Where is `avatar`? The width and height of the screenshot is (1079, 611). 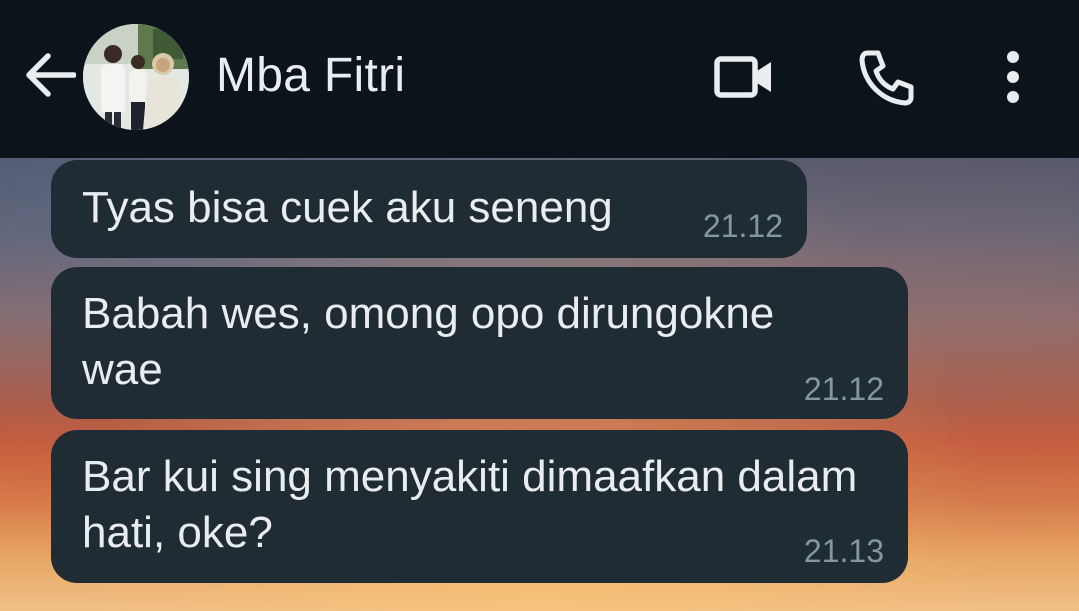 avatar is located at coordinates (136, 77).